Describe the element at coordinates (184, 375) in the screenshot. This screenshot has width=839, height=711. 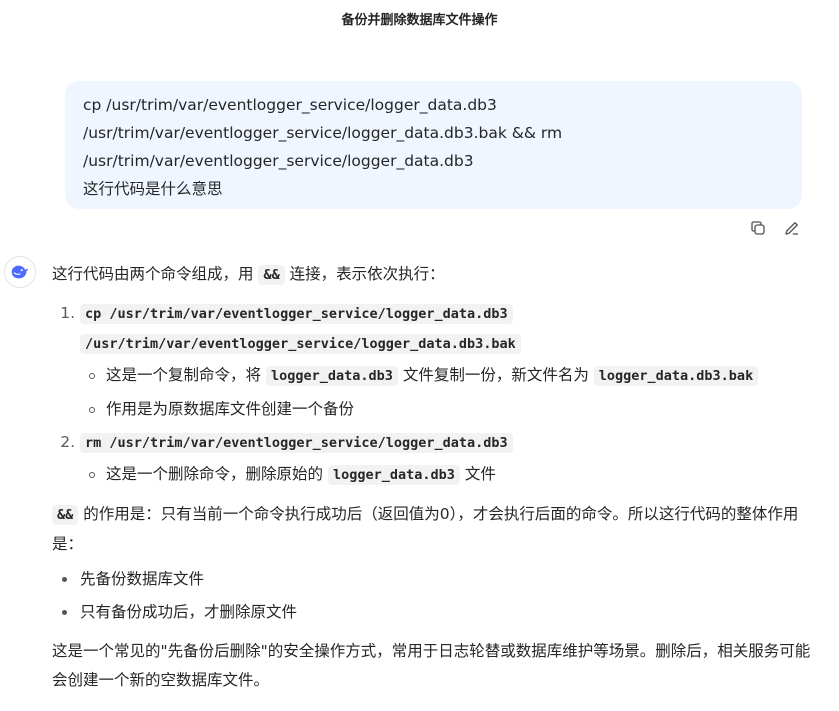
I see `detail-text: 这是一个复制命令，将` at that location.